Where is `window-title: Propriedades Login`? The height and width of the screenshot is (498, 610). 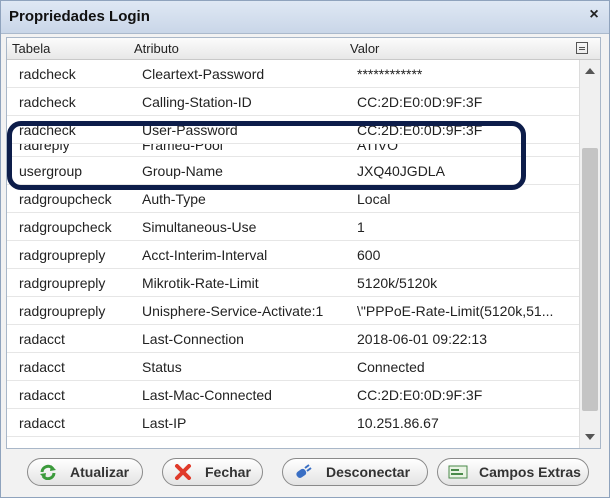 window-title: Propriedades Login is located at coordinates (79, 16).